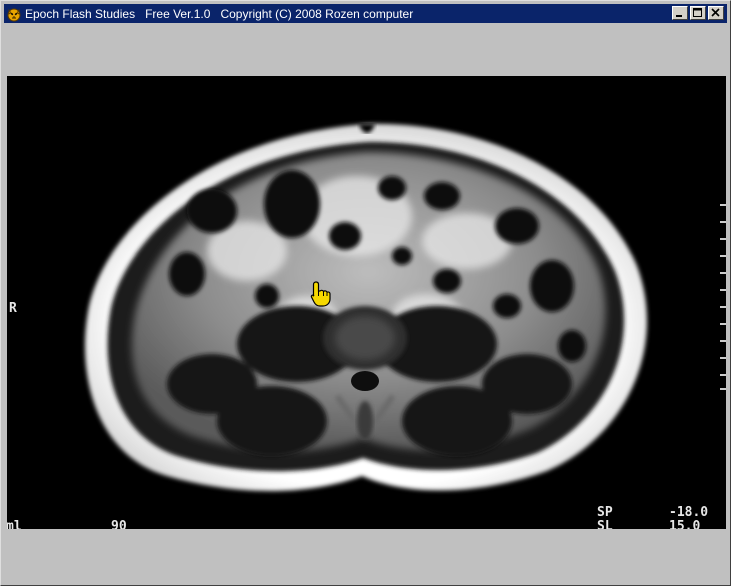  I want to click on maximize-icon, so click(697, 12).